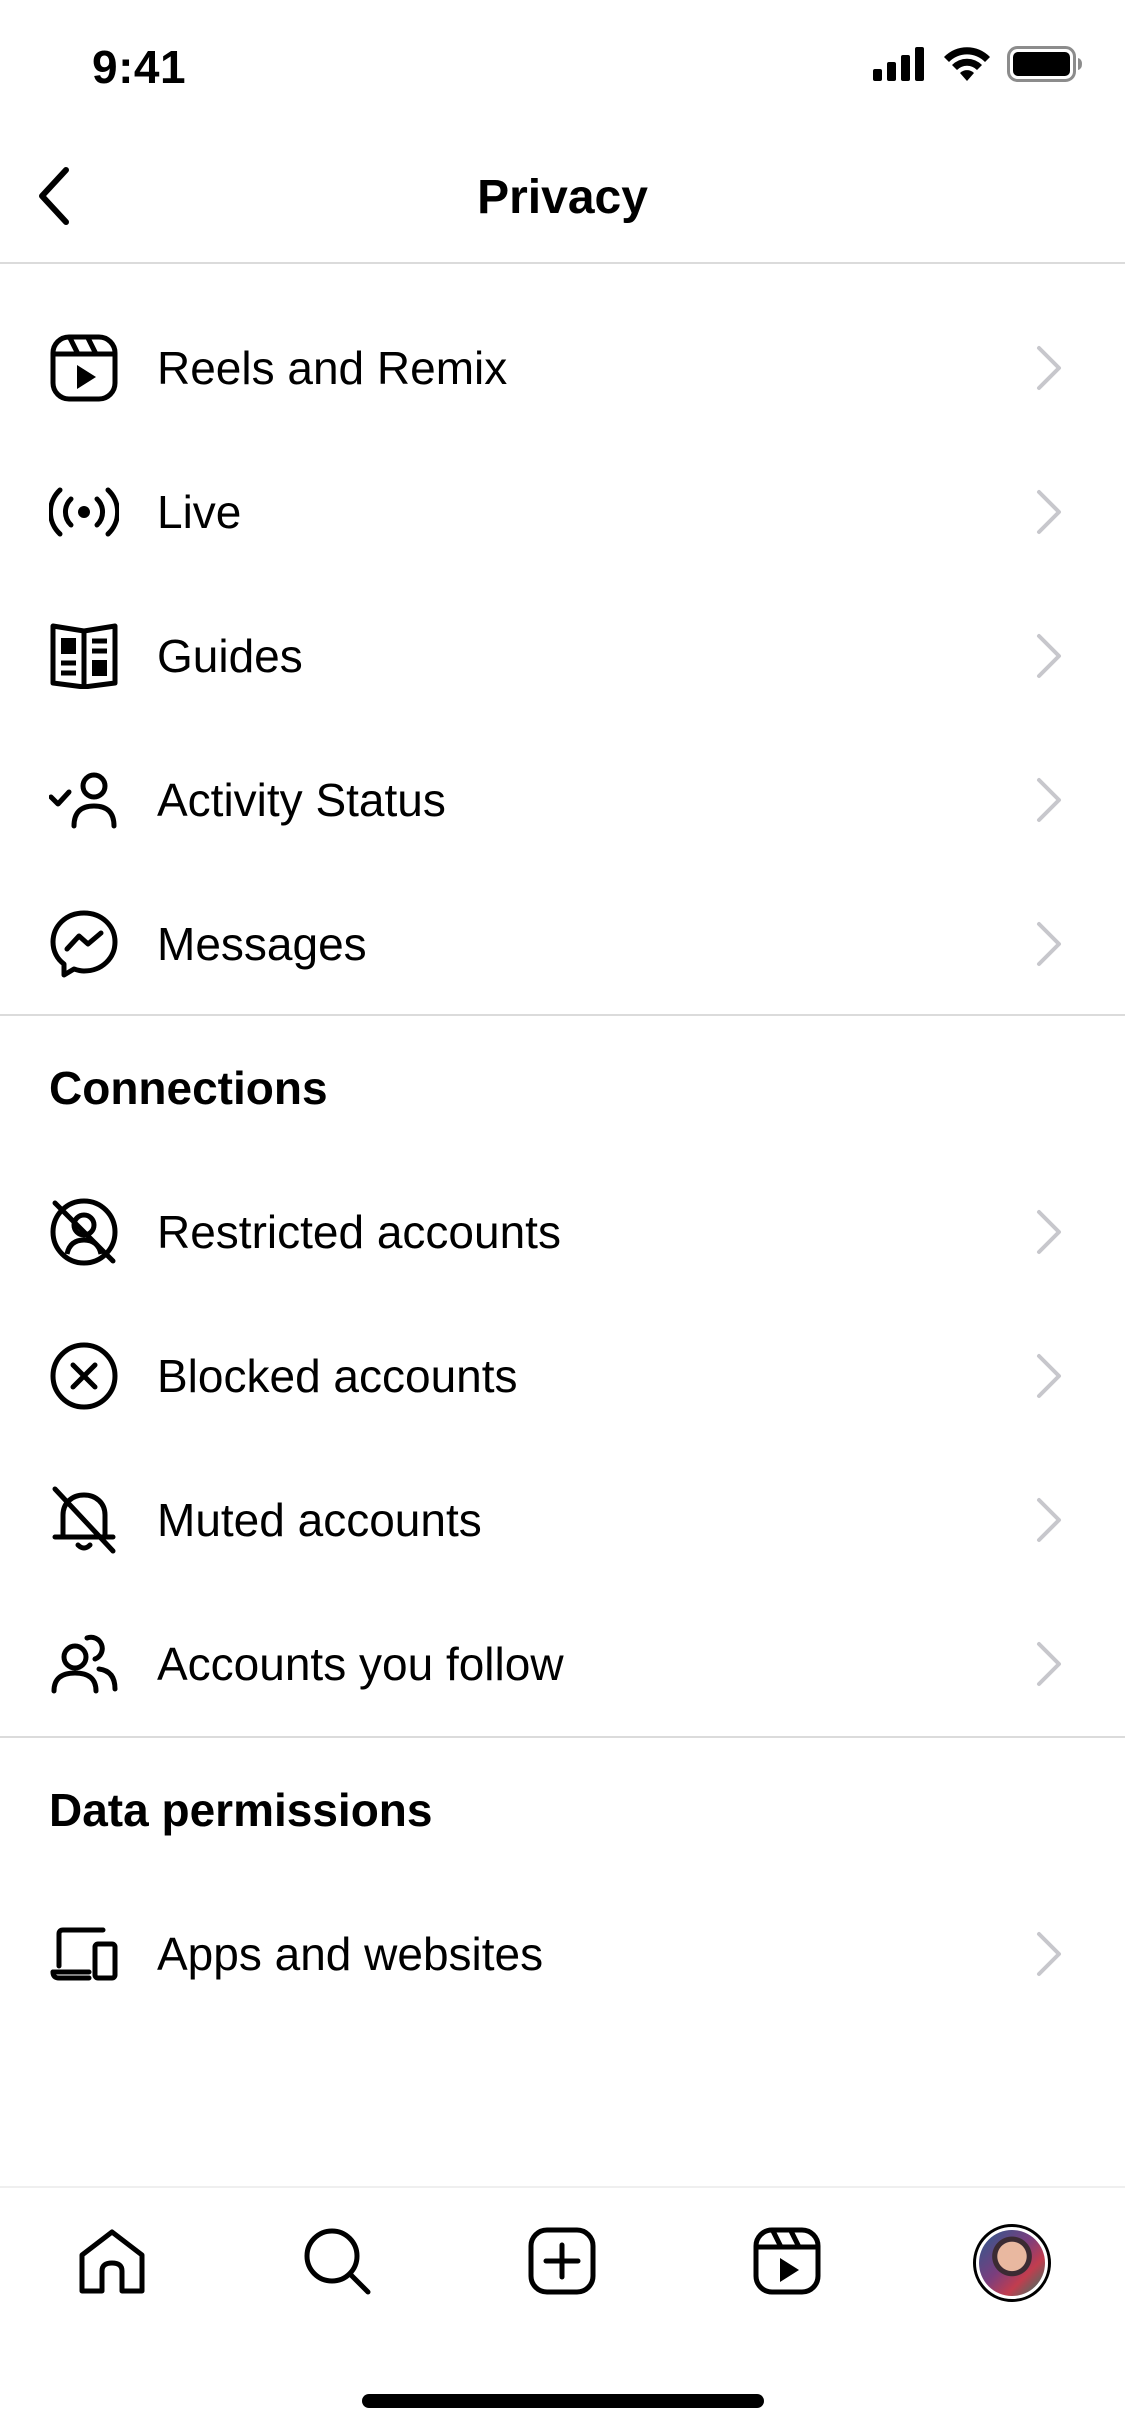 The image size is (1125, 2436). Describe the element at coordinates (188, 1088) in the screenshot. I see `section-title-connections: Connections` at that location.